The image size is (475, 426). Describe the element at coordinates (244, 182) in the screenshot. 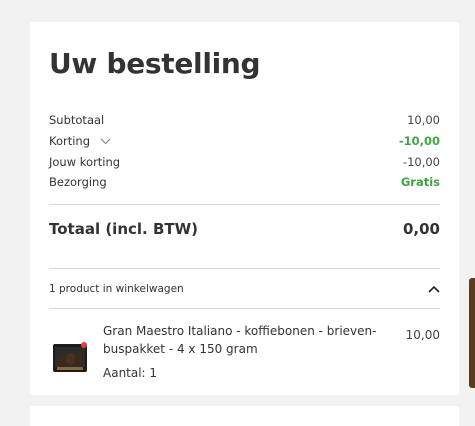

I see `bezorging-row: Bezorging Gratis` at that location.